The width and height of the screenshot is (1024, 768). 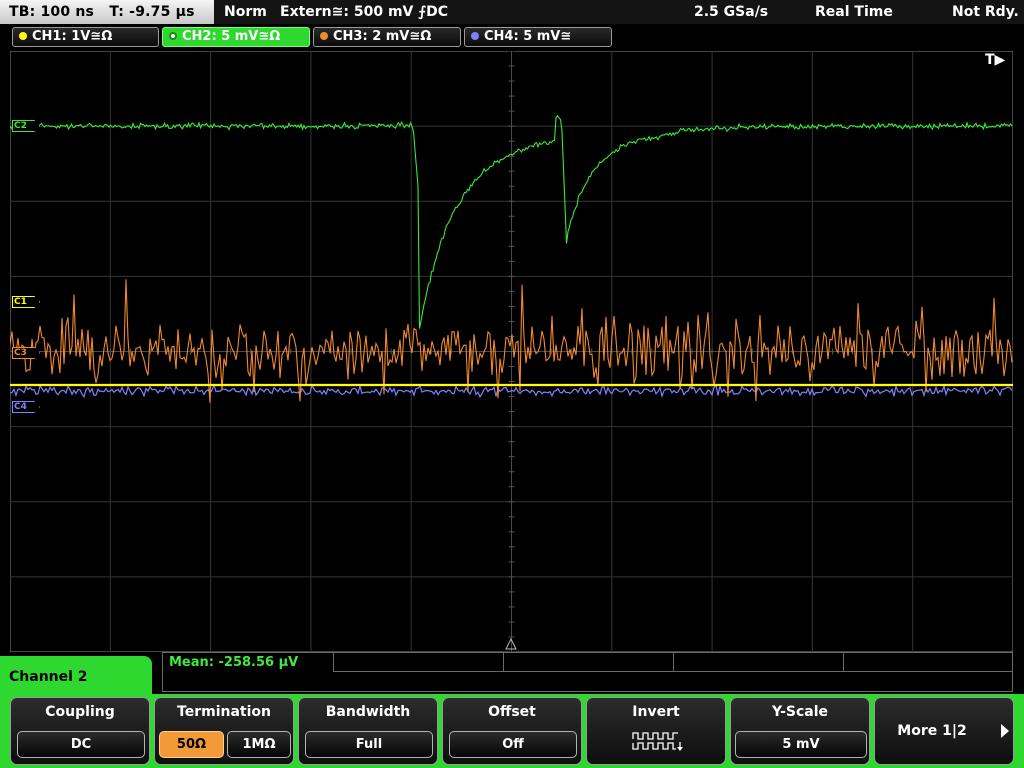 What do you see at coordinates (528, 36) in the screenshot?
I see `ch4-tab-label: CH4: 5 mV≅` at bounding box center [528, 36].